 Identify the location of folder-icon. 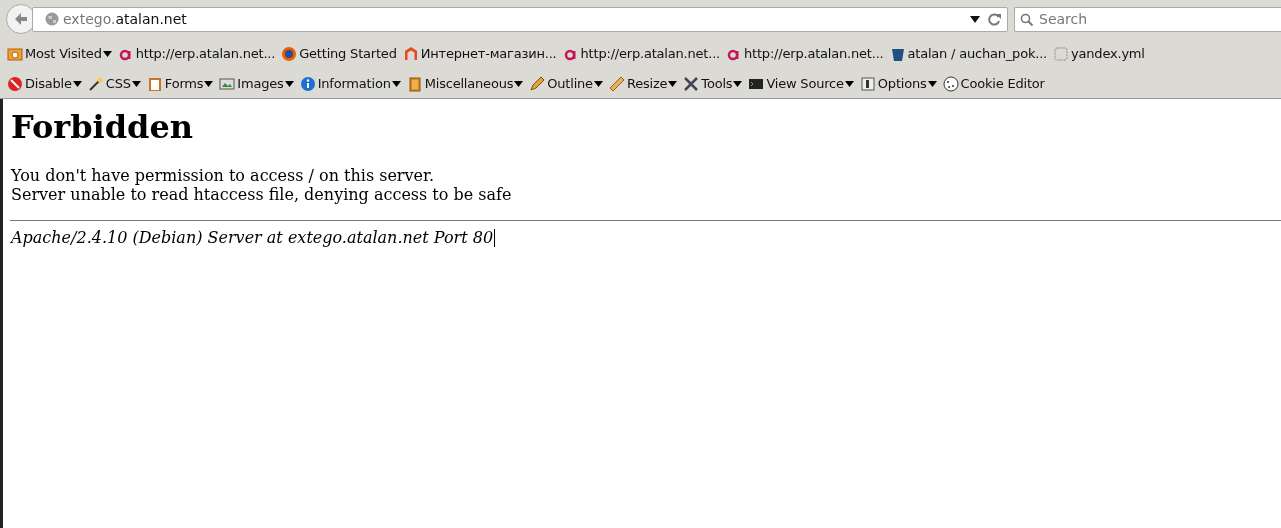
(15, 54).